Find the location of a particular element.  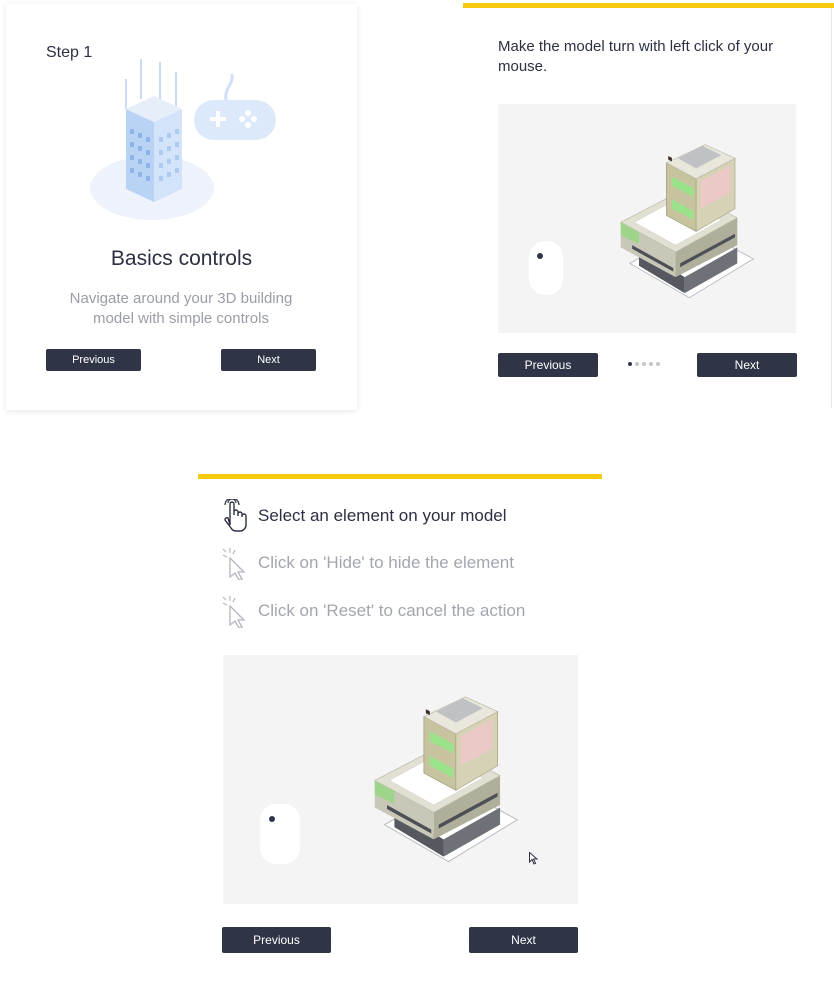

pagination-dots is located at coordinates (644, 364).